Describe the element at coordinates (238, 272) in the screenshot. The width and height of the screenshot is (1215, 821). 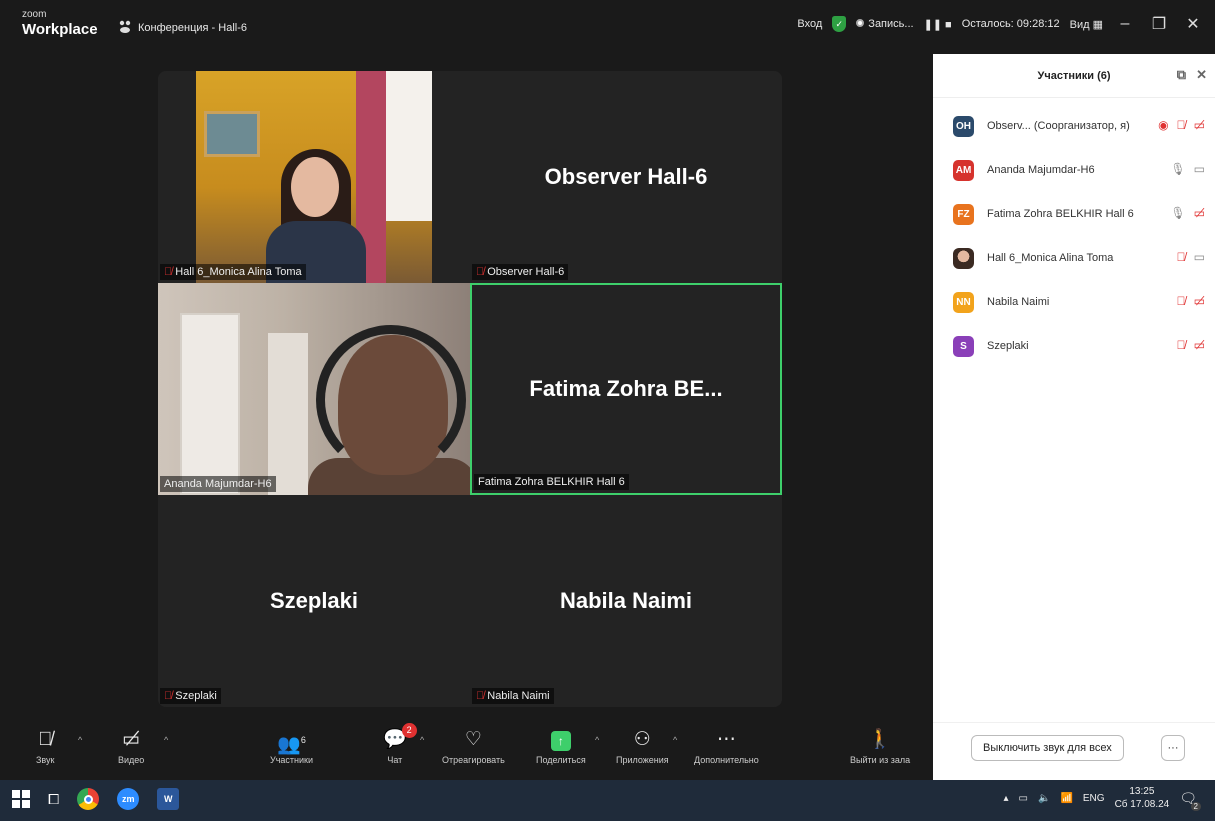
I see `tile-name: Hall 6_Monica Alina Toma` at that location.